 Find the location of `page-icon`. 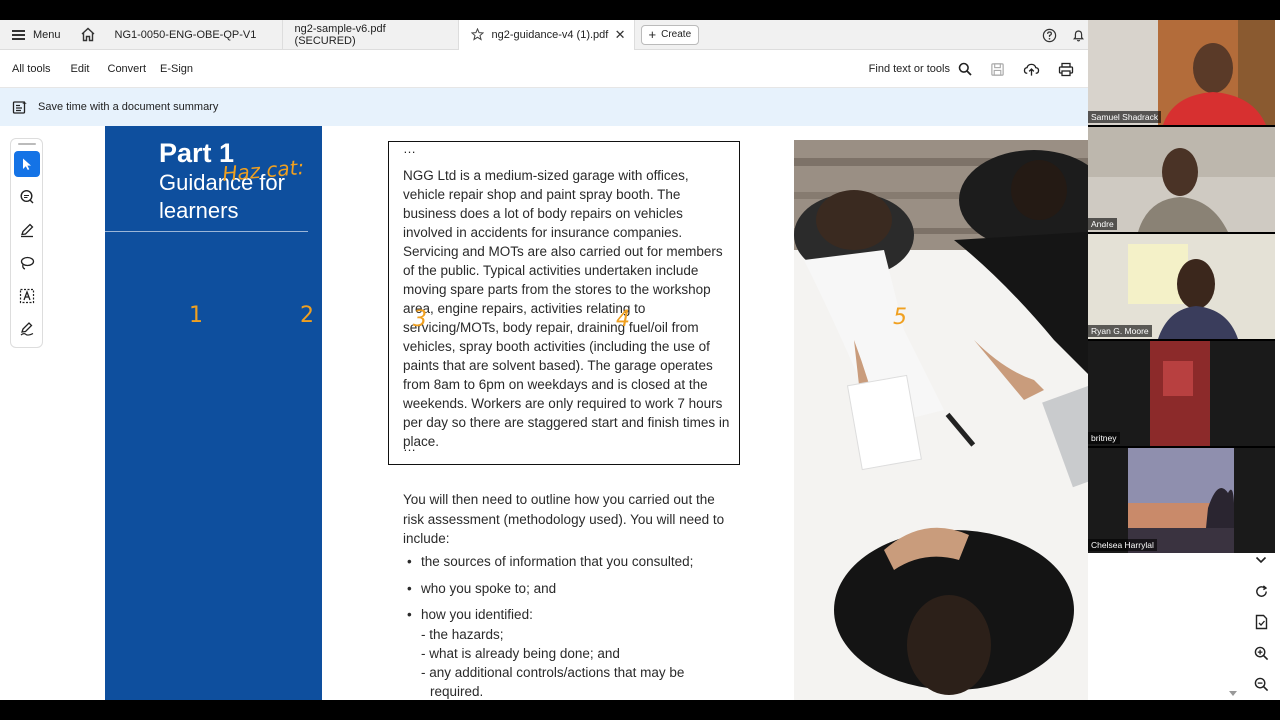

page-icon is located at coordinates (1261, 622).